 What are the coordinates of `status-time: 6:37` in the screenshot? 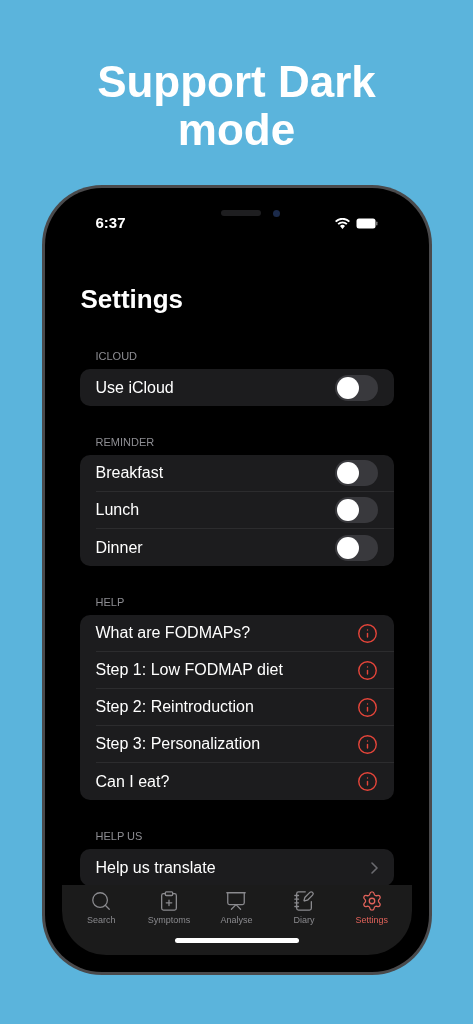 It's located at (110, 222).